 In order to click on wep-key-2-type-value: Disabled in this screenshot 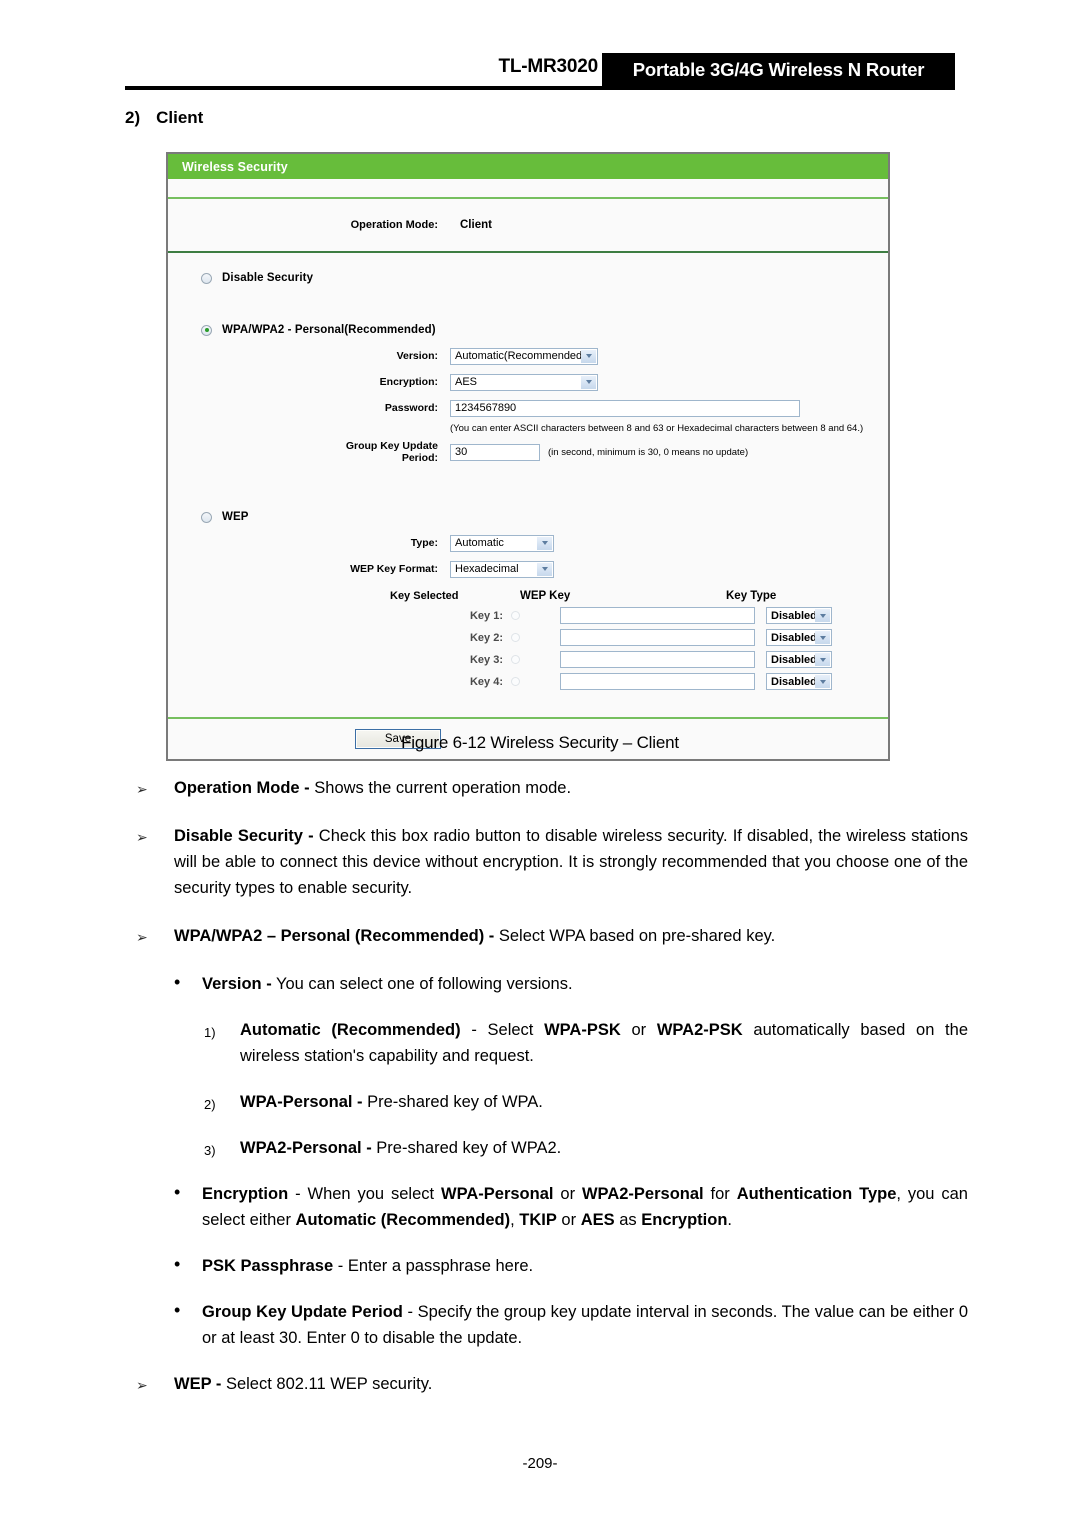, I will do `click(794, 637)`.